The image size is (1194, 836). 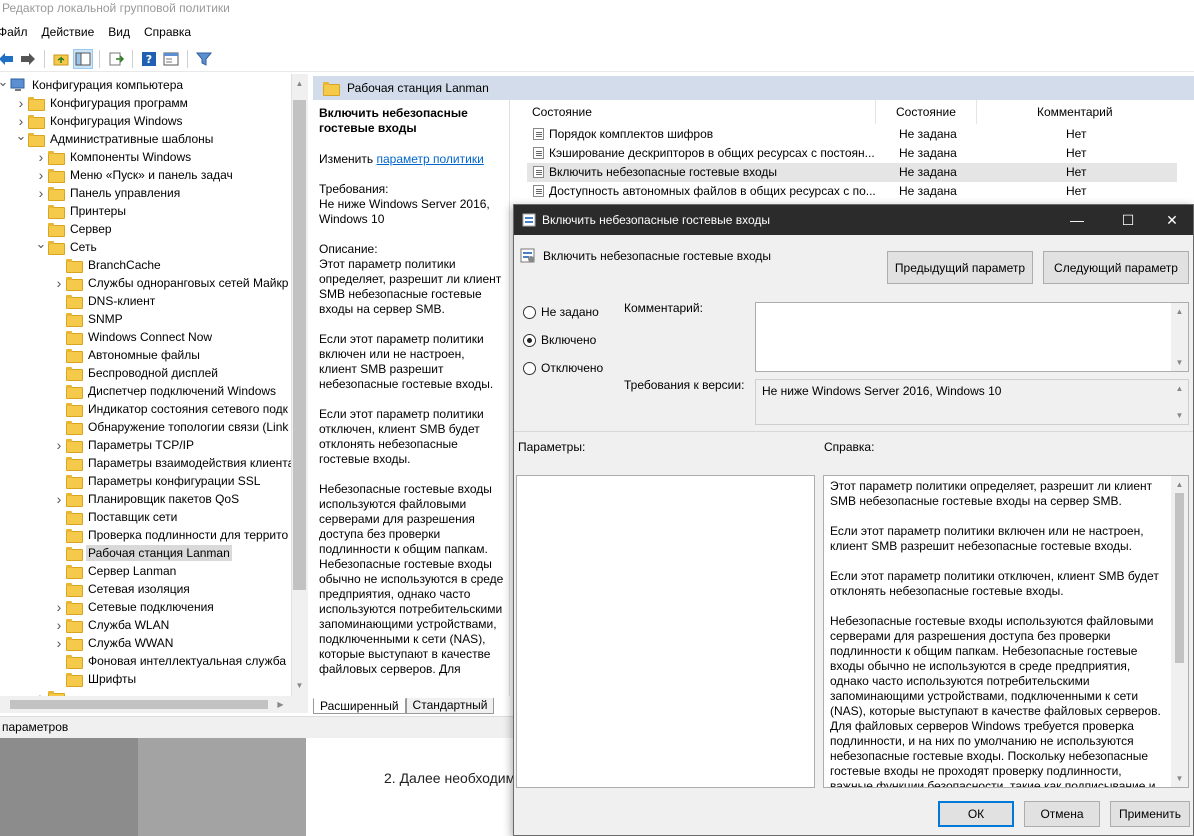 I want to click on tree-item: Принтеры, so click(x=81, y=211).